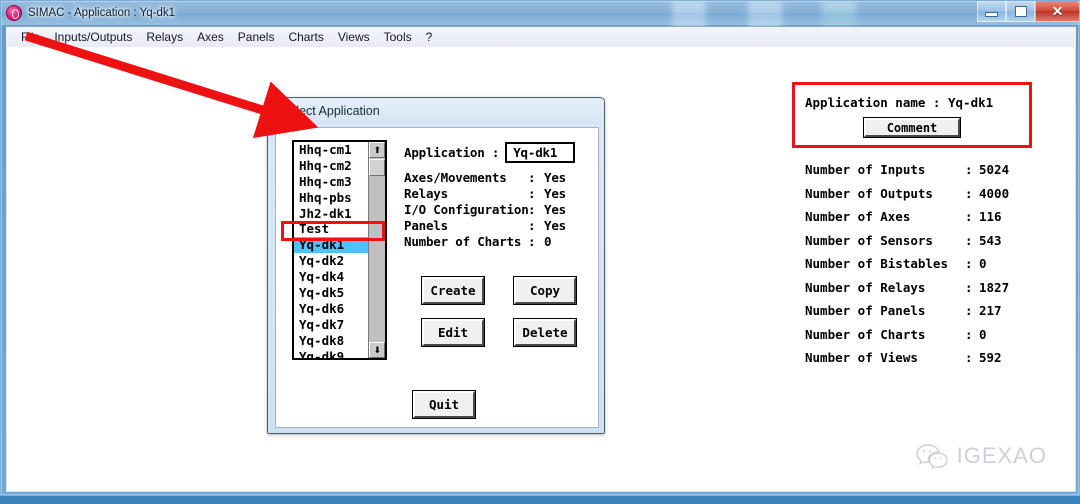 The width and height of the screenshot is (1080, 504). Describe the element at coordinates (377, 167) in the screenshot. I see `scrollbar-thumb` at that location.